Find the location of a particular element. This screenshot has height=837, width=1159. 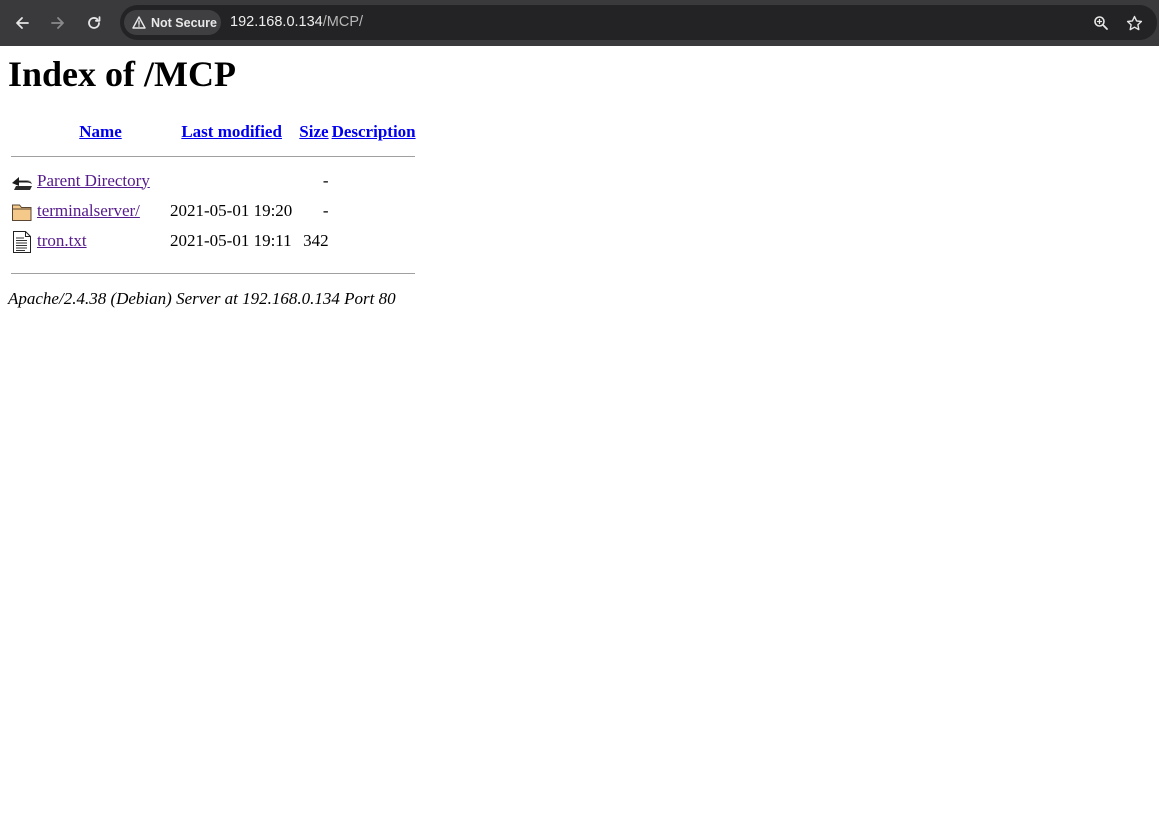

star-icon is located at coordinates (1134, 22).